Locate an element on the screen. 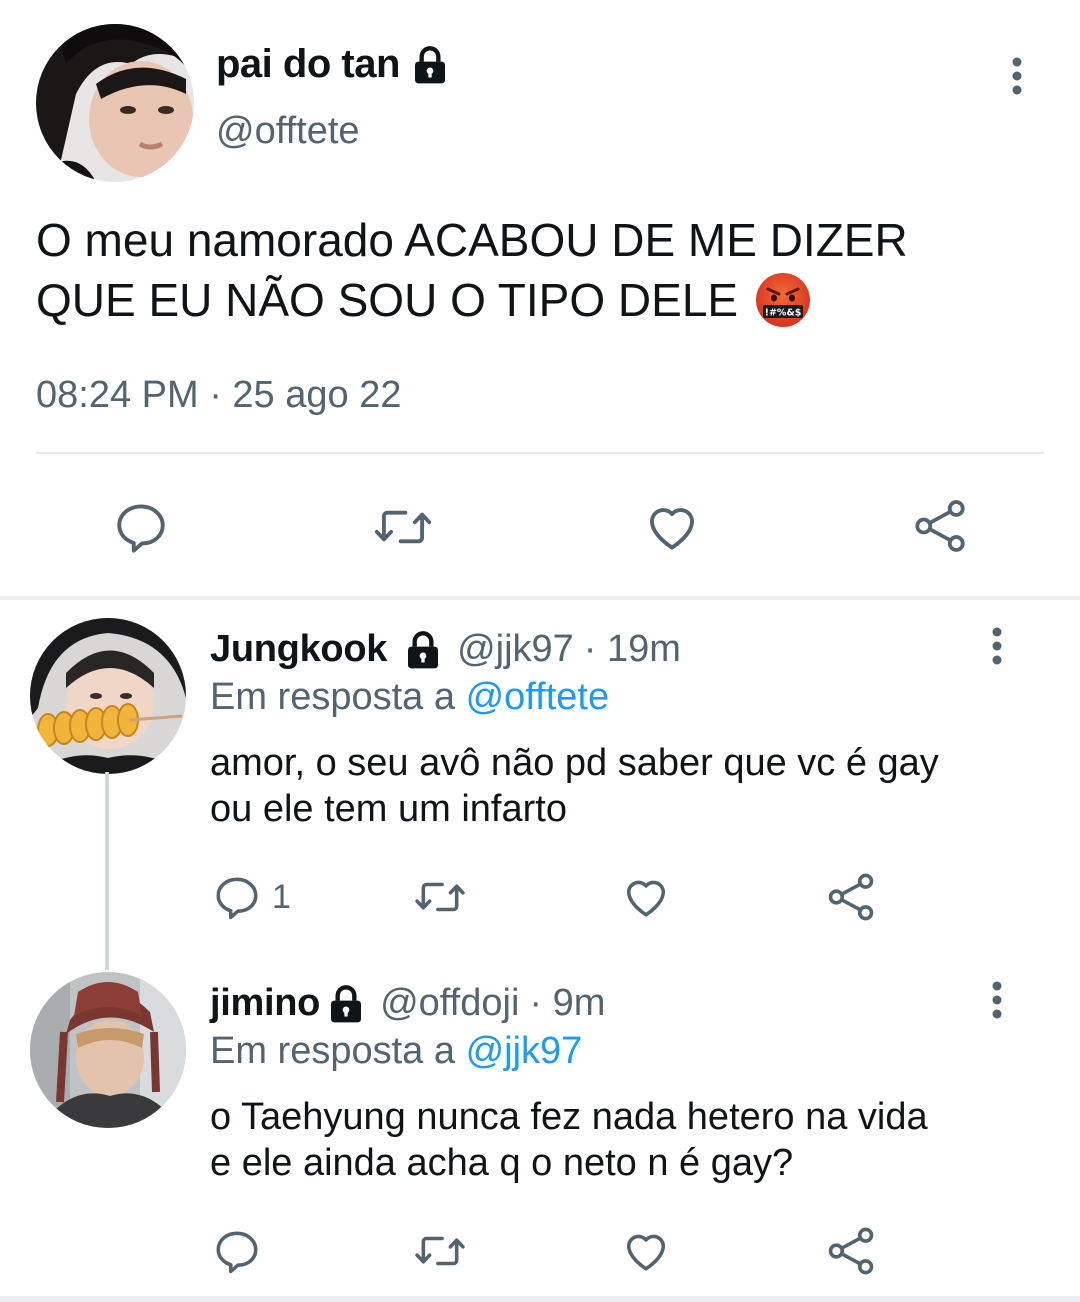 This screenshot has width=1080, height=1302. replying-to: Em resposta a @jjk97 is located at coordinates (396, 1051).